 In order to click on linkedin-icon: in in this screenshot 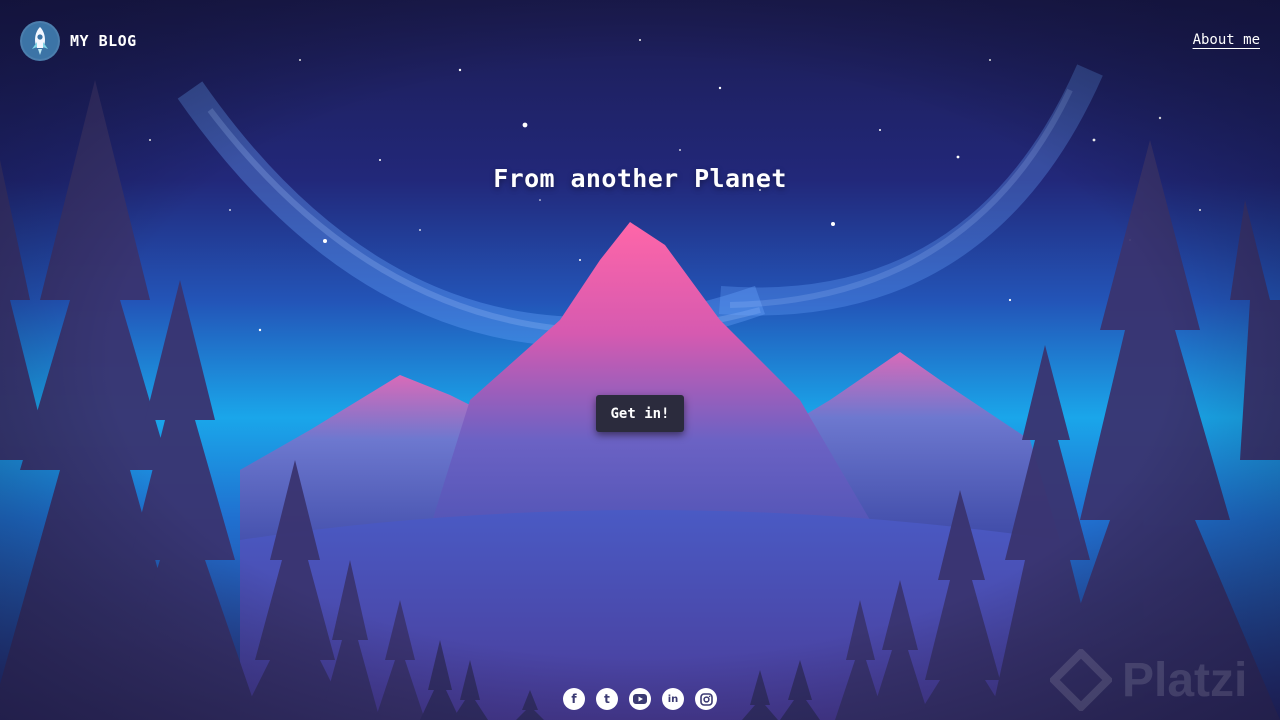, I will do `click(673, 699)`.